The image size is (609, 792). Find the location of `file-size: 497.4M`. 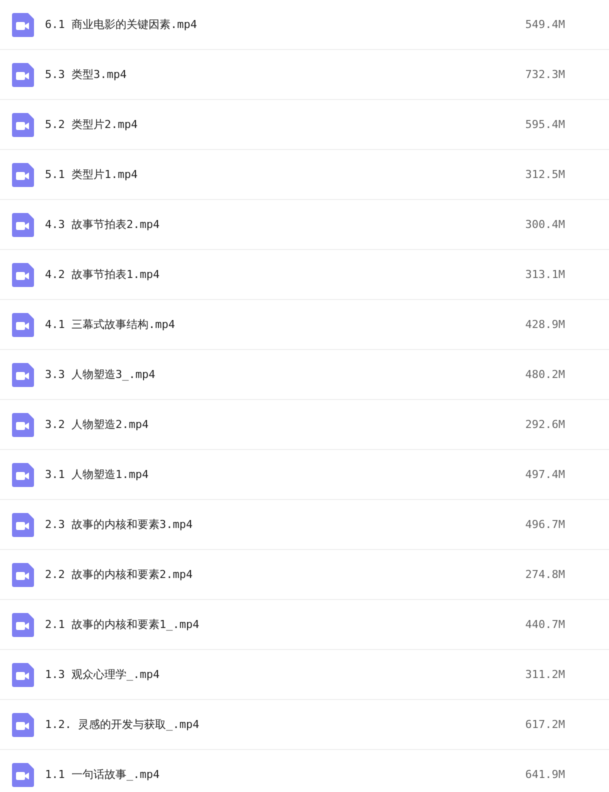

file-size: 497.4M is located at coordinates (545, 474).